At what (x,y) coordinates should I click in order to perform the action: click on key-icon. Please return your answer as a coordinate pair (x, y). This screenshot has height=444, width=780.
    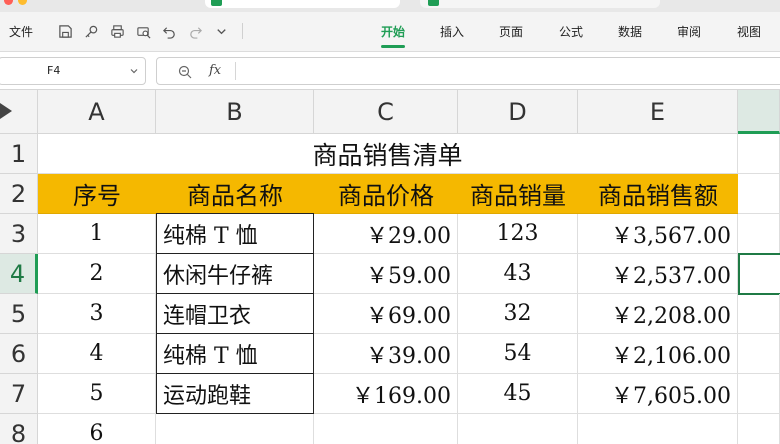
    Looking at the image, I should click on (91, 31).